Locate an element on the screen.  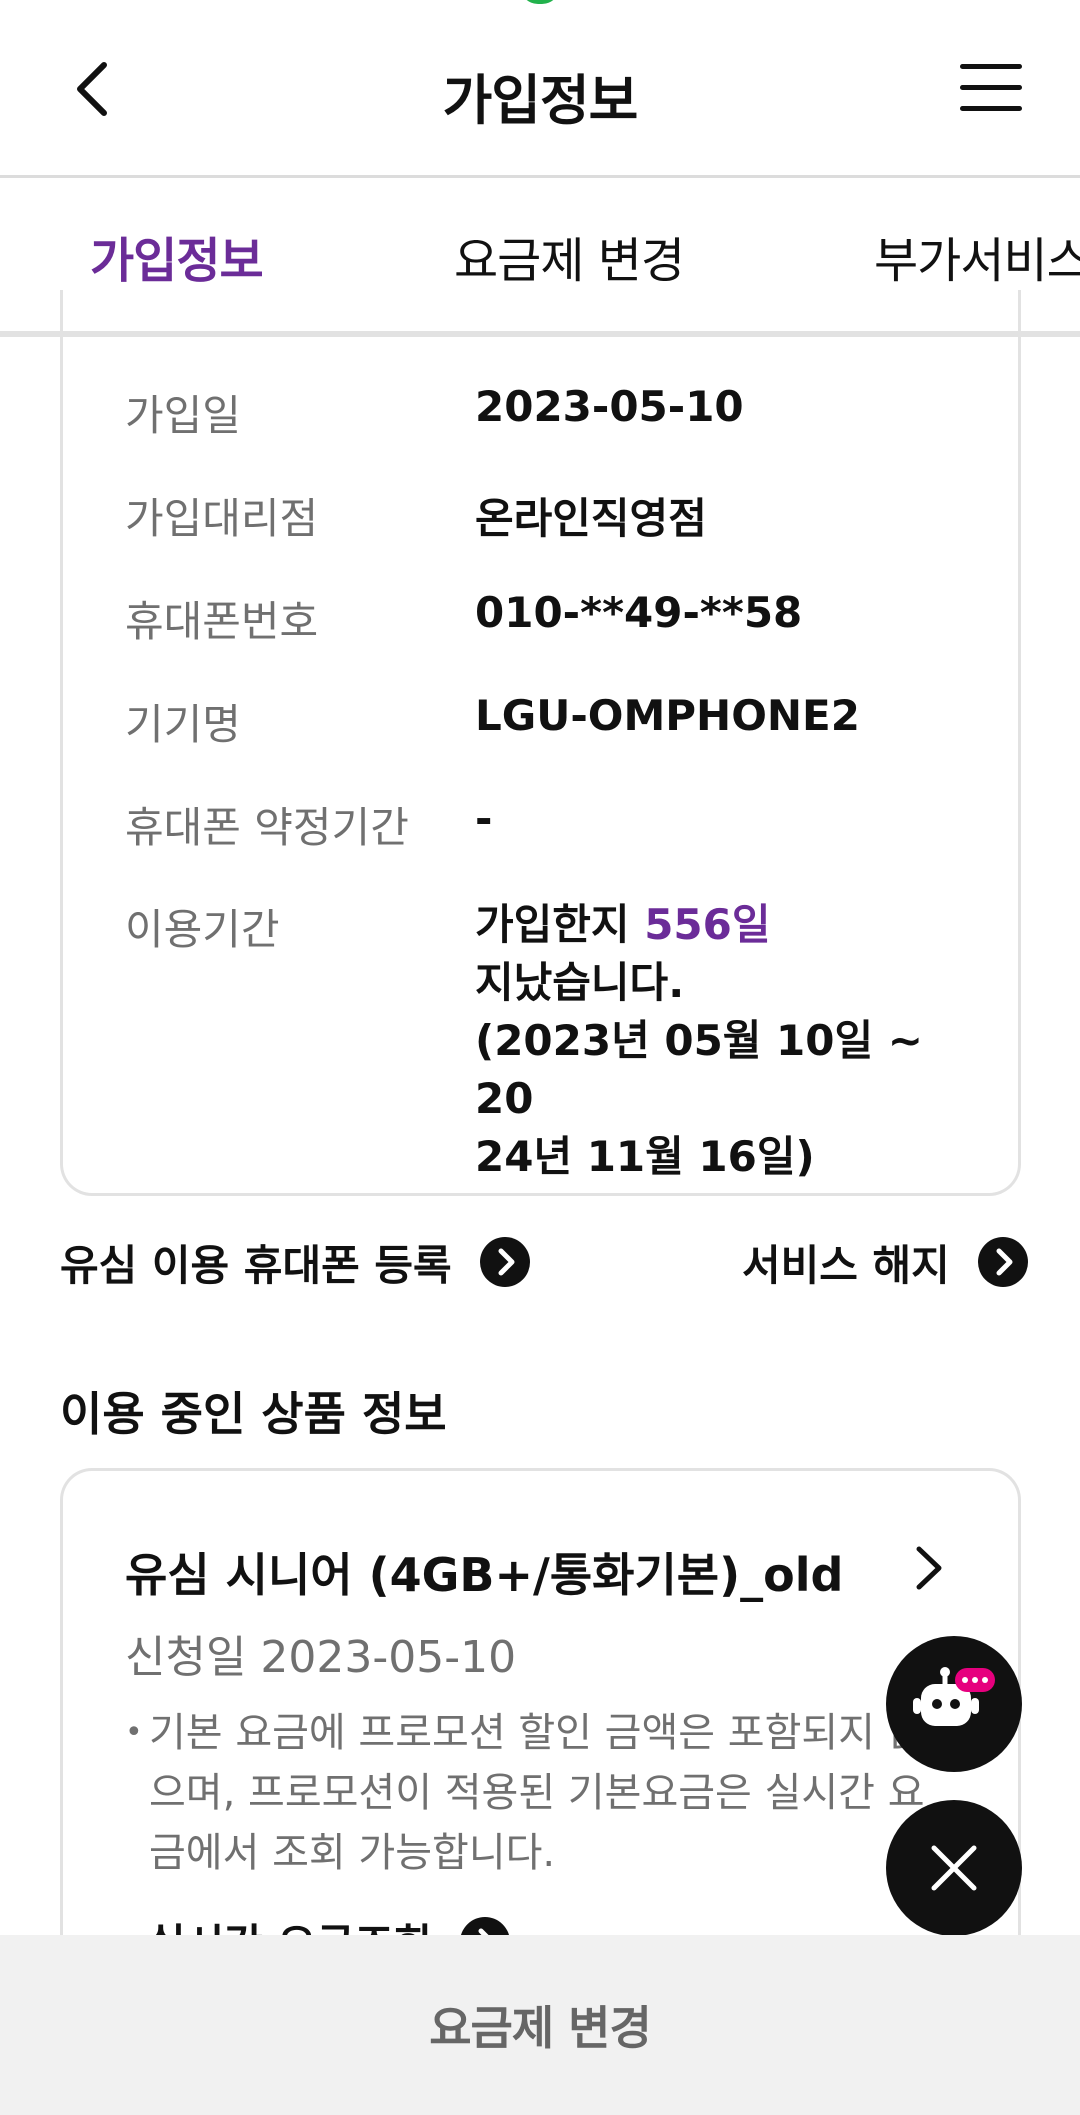
info-label: 가입대리점 is located at coordinates (222, 518).